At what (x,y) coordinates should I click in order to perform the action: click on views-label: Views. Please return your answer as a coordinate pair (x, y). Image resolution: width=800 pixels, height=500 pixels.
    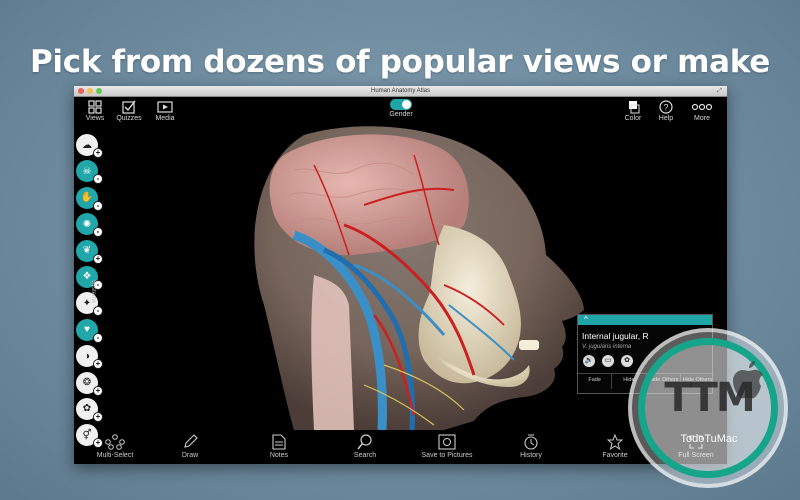
    Looking at the image, I should click on (95, 118).